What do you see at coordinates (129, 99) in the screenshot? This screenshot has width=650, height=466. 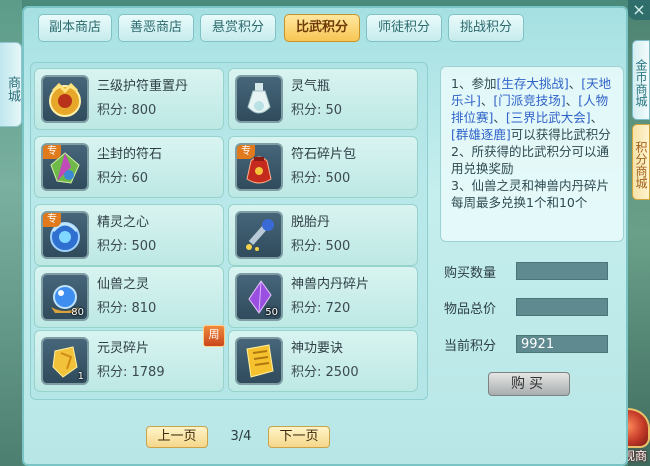 I see `shop-item: 三级护符重置丹 积分: 800` at bounding box center [129, 99].